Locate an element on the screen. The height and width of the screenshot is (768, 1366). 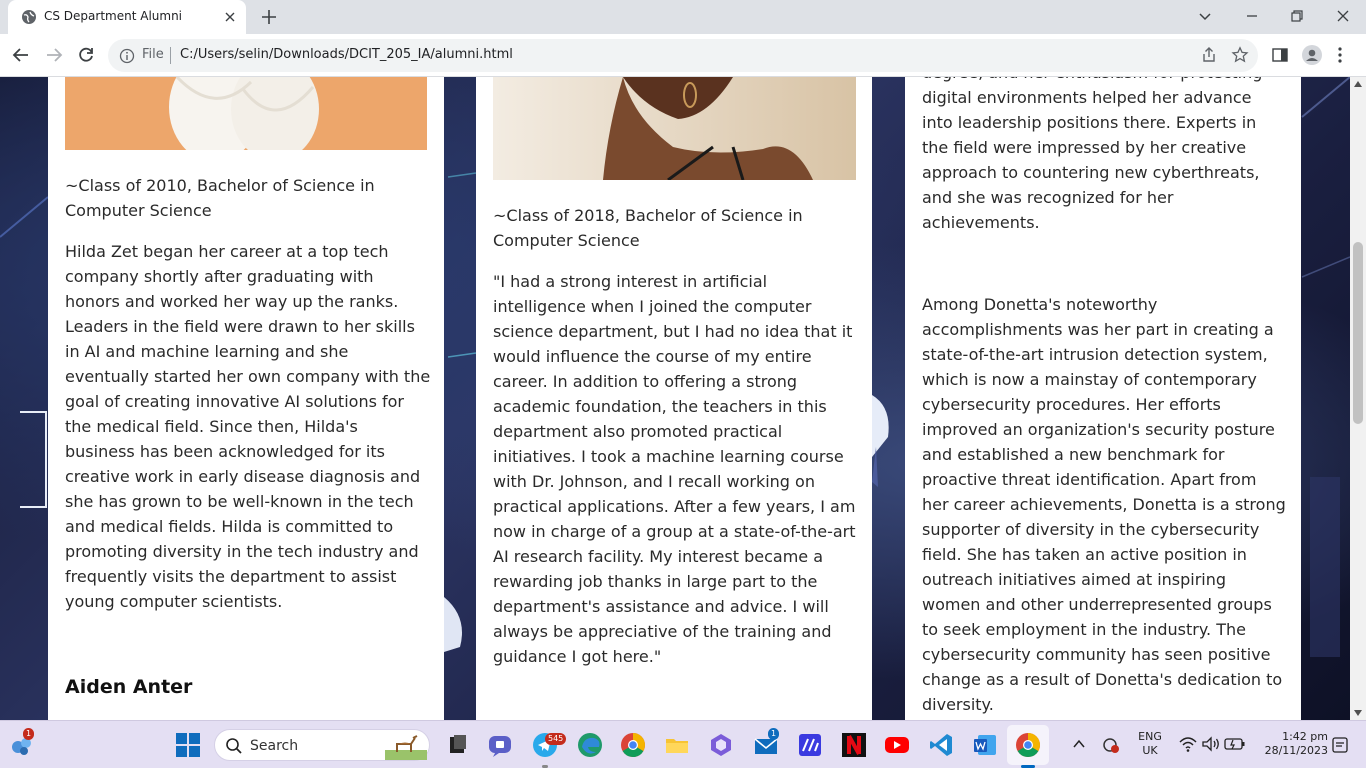
info-icon is located at coordinates (127, 56).